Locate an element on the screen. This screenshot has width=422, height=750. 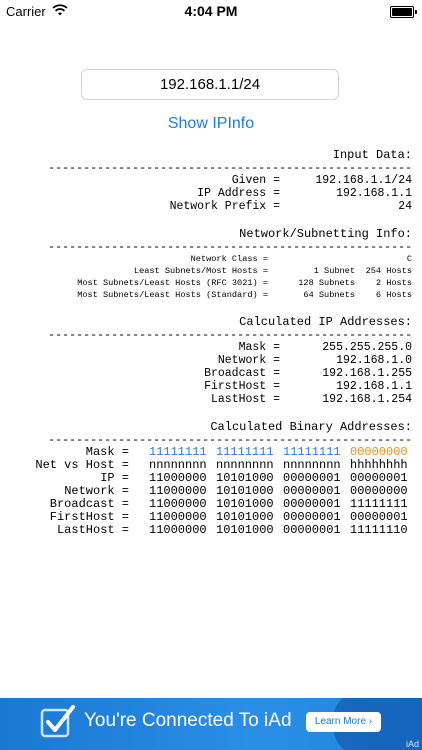
report-row: Given = 192.168.1.1/24 is located at coordinates (230, 180).